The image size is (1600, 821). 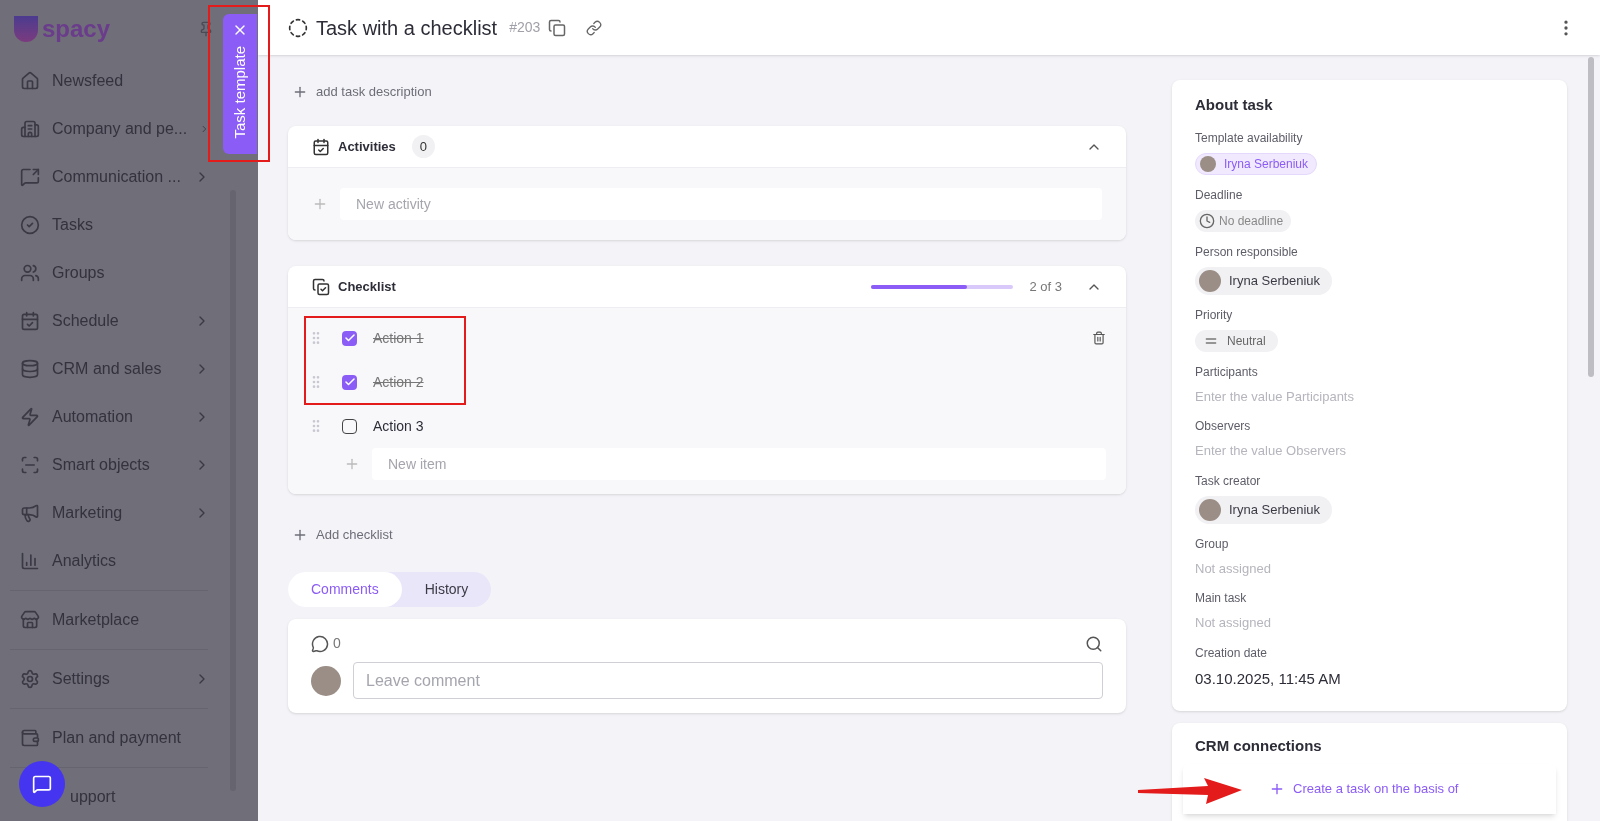 I want to click on checklist-item-label: Action 1, so click(x=398, y=338).